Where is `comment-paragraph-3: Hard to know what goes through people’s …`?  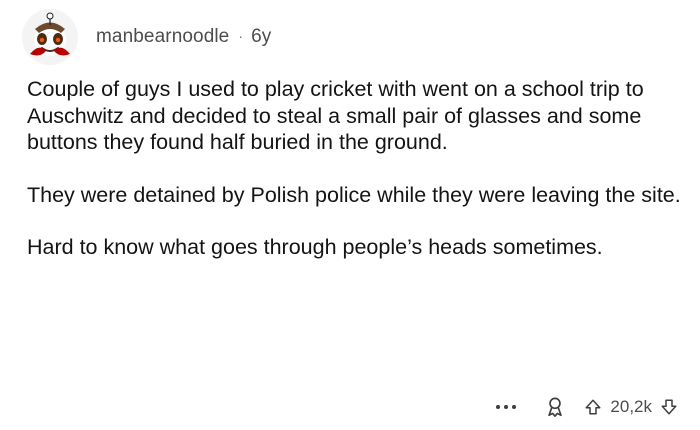 comment-paragraph-3: Hard to know what goes through people’s … is located at coordinates (315, 247).